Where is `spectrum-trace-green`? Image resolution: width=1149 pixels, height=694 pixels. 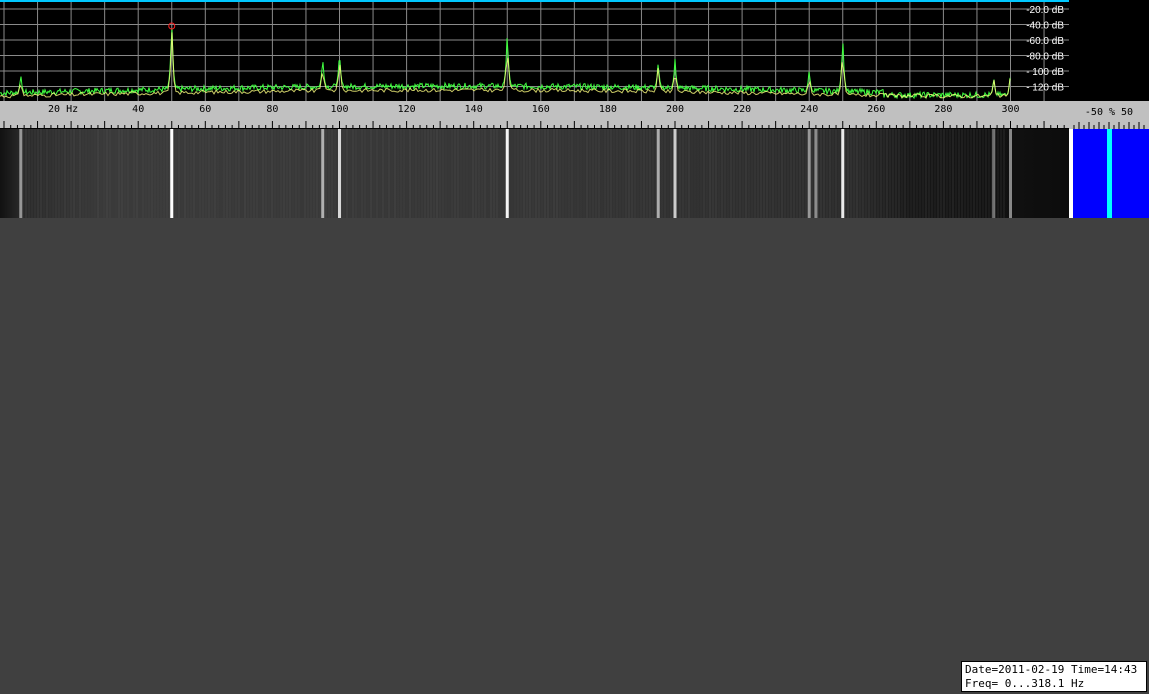 spectrum-trace-green is located at coordinates (505, 64).